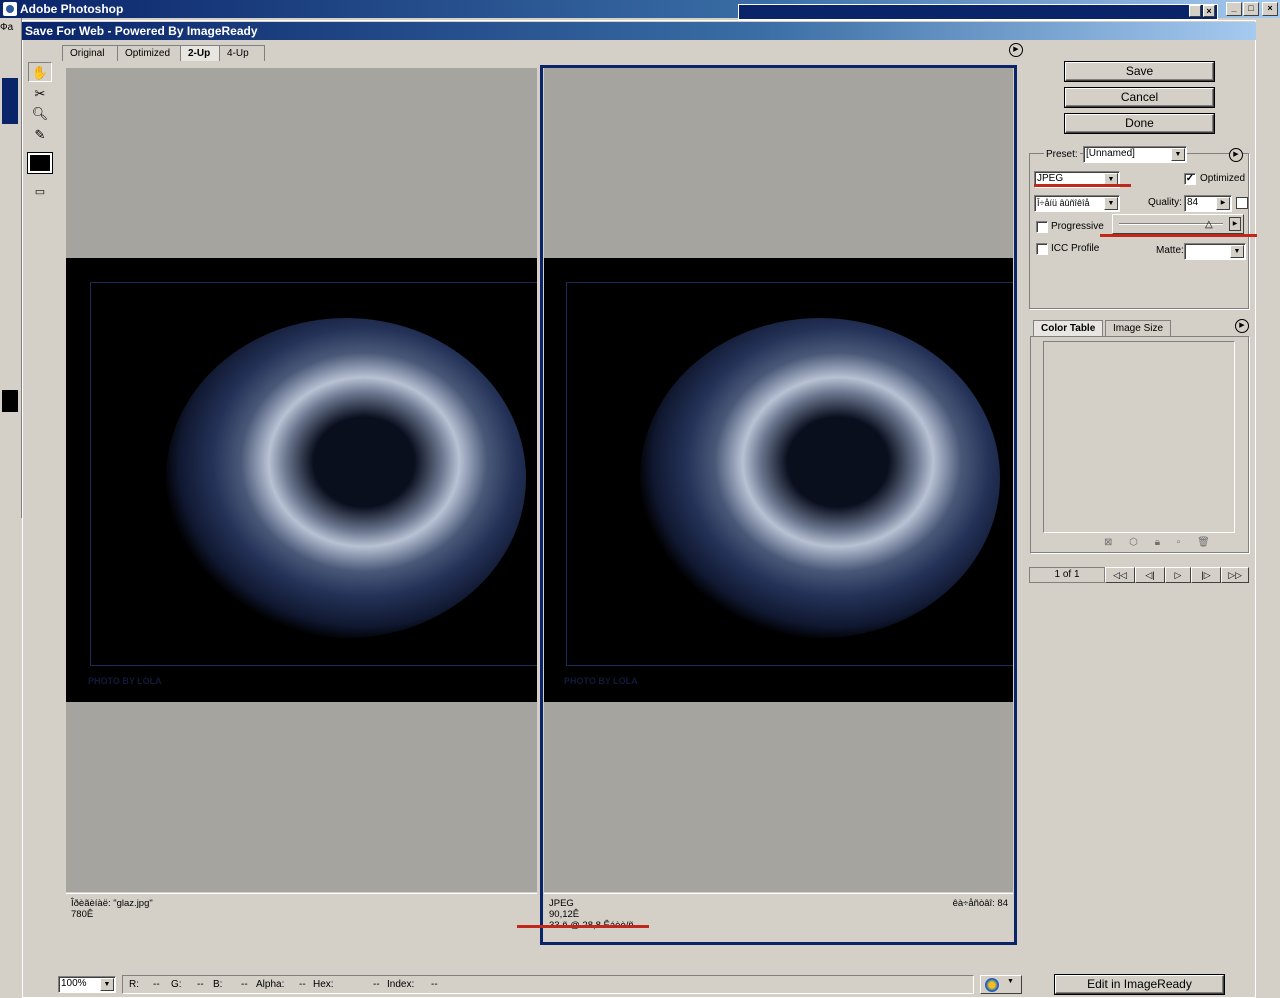 Image resolution: width=1280 pixels, height=998 pixels. What do you see at coordinates (1236, 155) in the screenshot?
I see `settings-menu-icon: ▶` at bounding box center [1236, 155].